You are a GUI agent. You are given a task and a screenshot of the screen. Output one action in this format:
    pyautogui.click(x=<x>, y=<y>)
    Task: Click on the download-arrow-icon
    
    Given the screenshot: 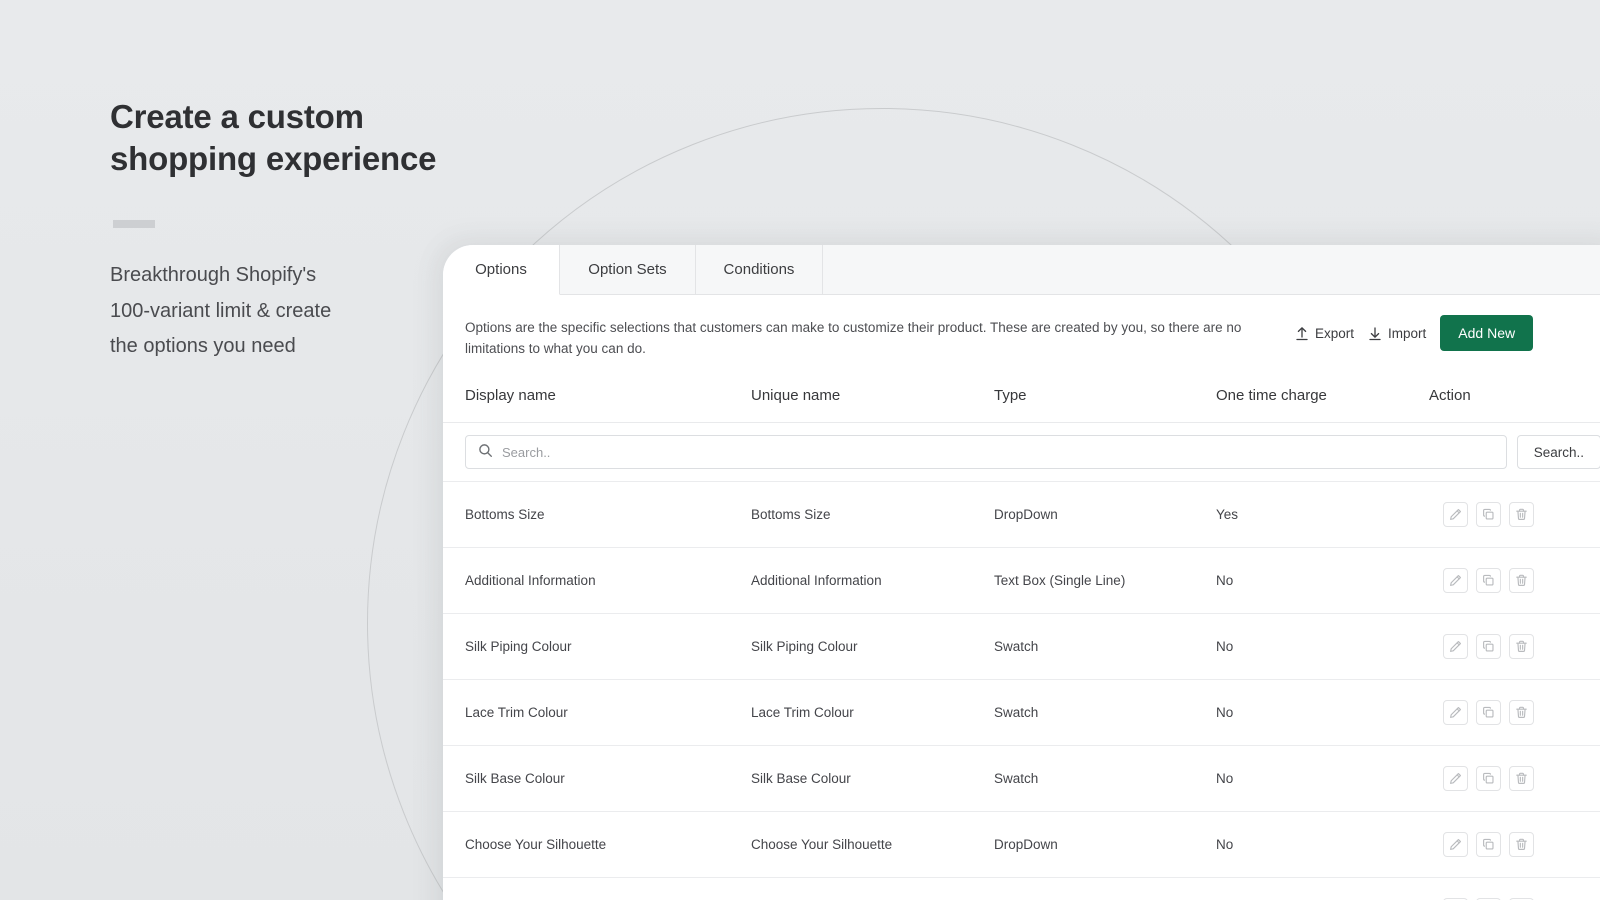 What is the action you would take?
    pyautogui.click(x=1375, y=333)
    